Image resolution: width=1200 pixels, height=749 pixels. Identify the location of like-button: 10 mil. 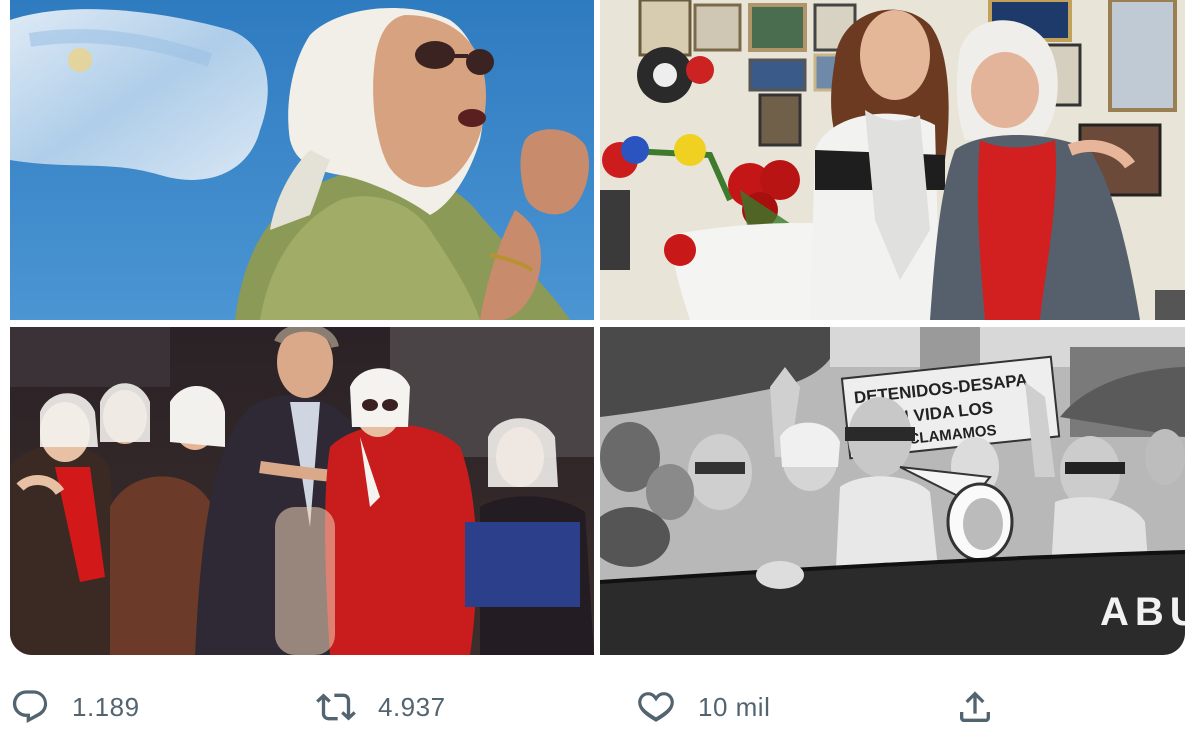
(703, 707).